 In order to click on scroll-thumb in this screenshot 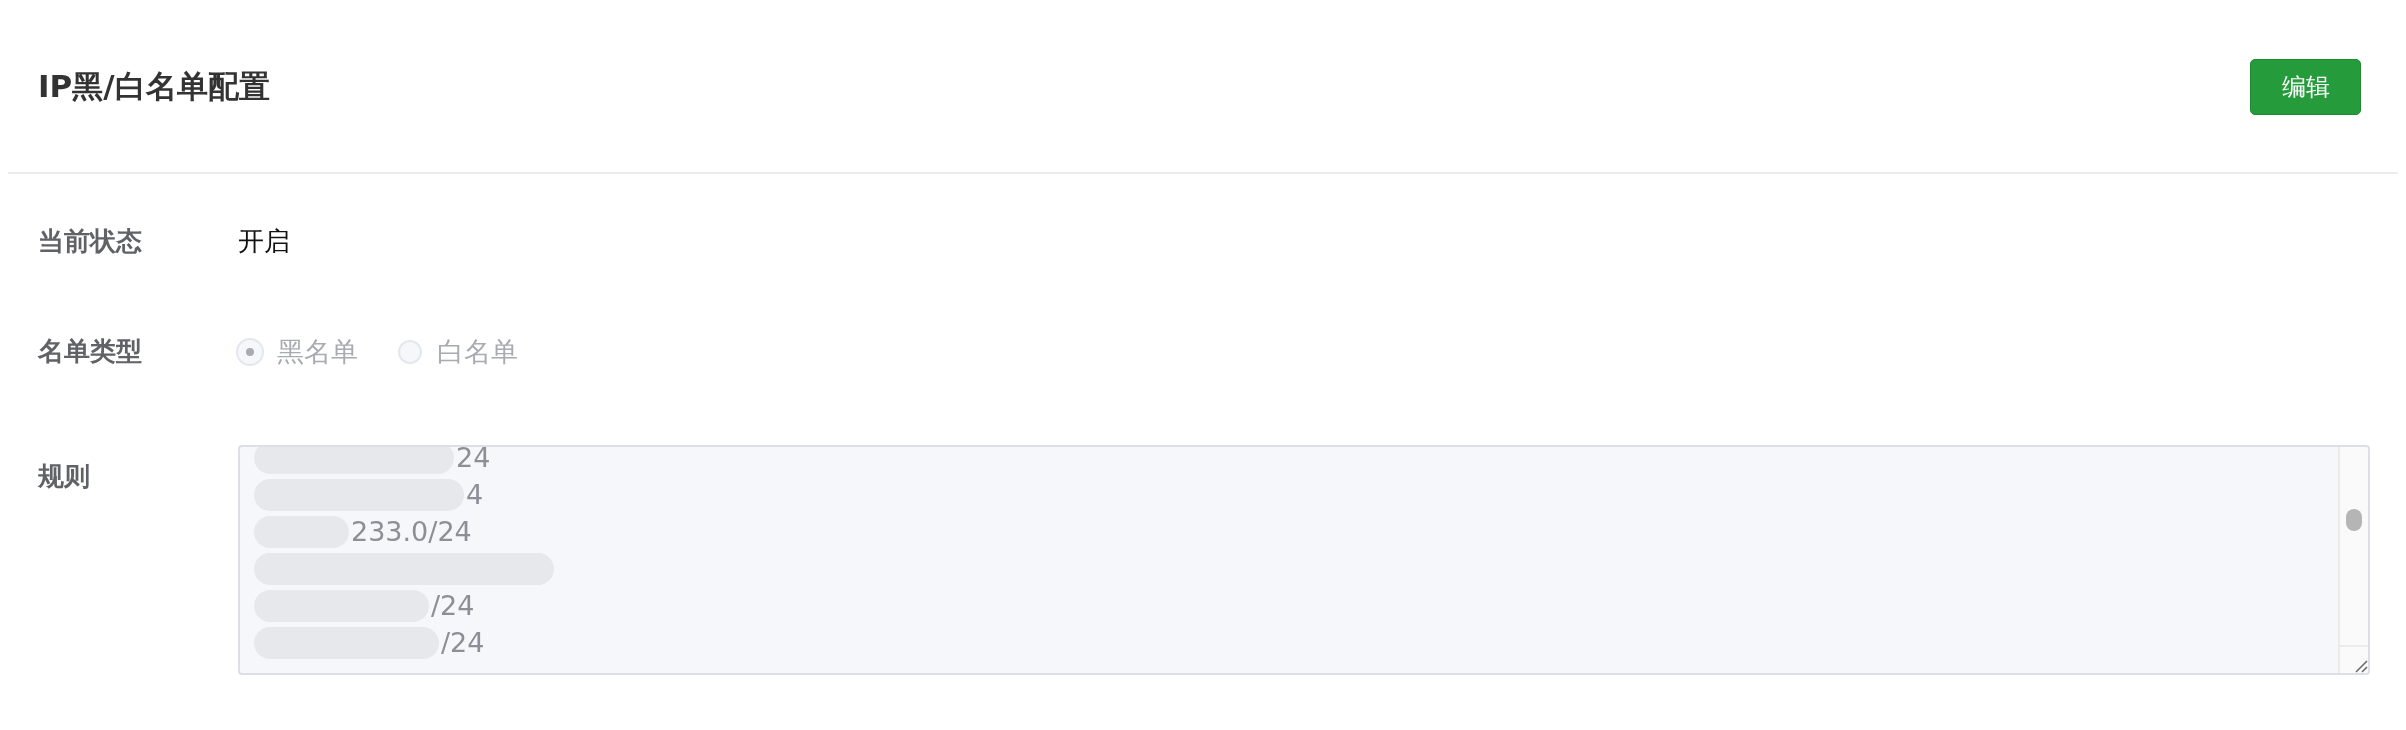, I will do `click(2354, 520)`.